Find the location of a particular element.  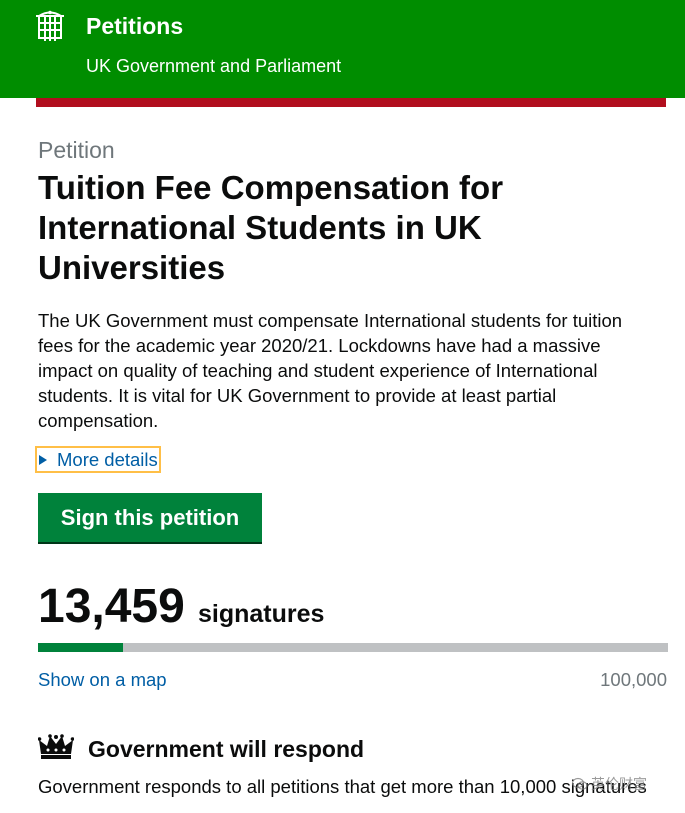

more-details-label: More details is located at coordinates (107, 459).